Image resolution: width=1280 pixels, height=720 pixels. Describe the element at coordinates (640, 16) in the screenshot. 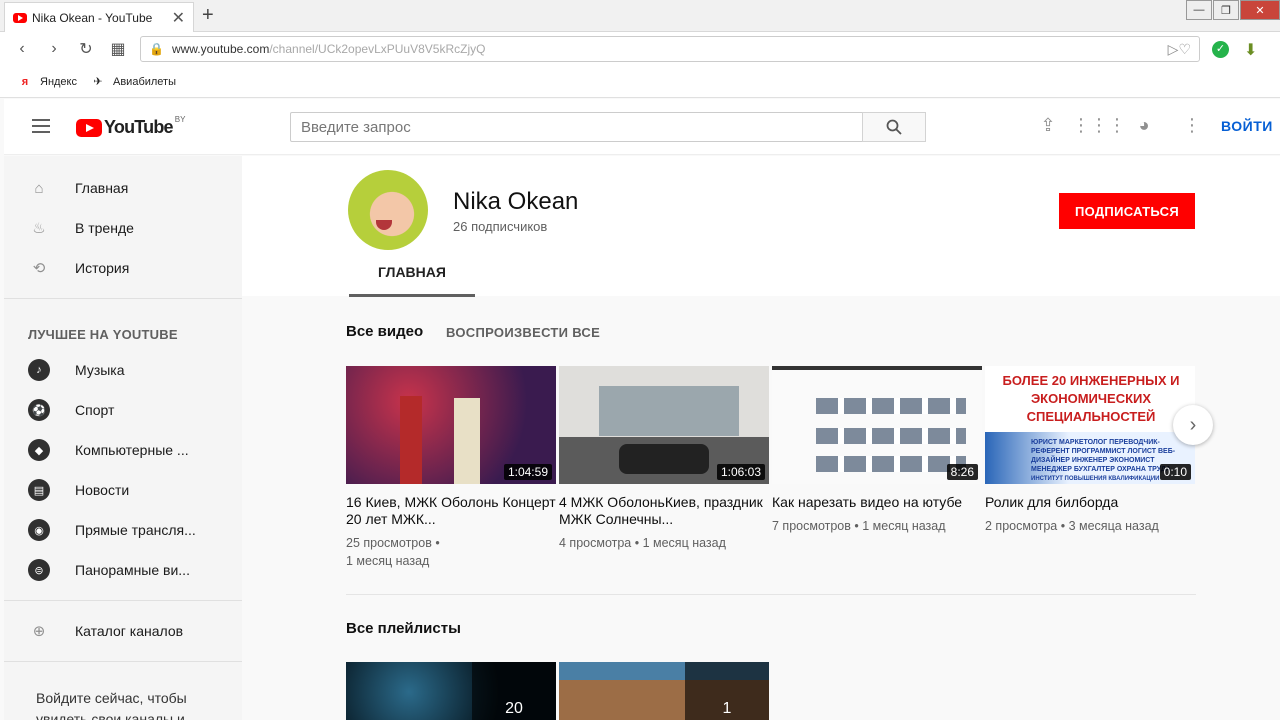

I see `browser-tabbar: Nika Okean - YouTube ✕ + ≡ — ❐ ✕` at that location.